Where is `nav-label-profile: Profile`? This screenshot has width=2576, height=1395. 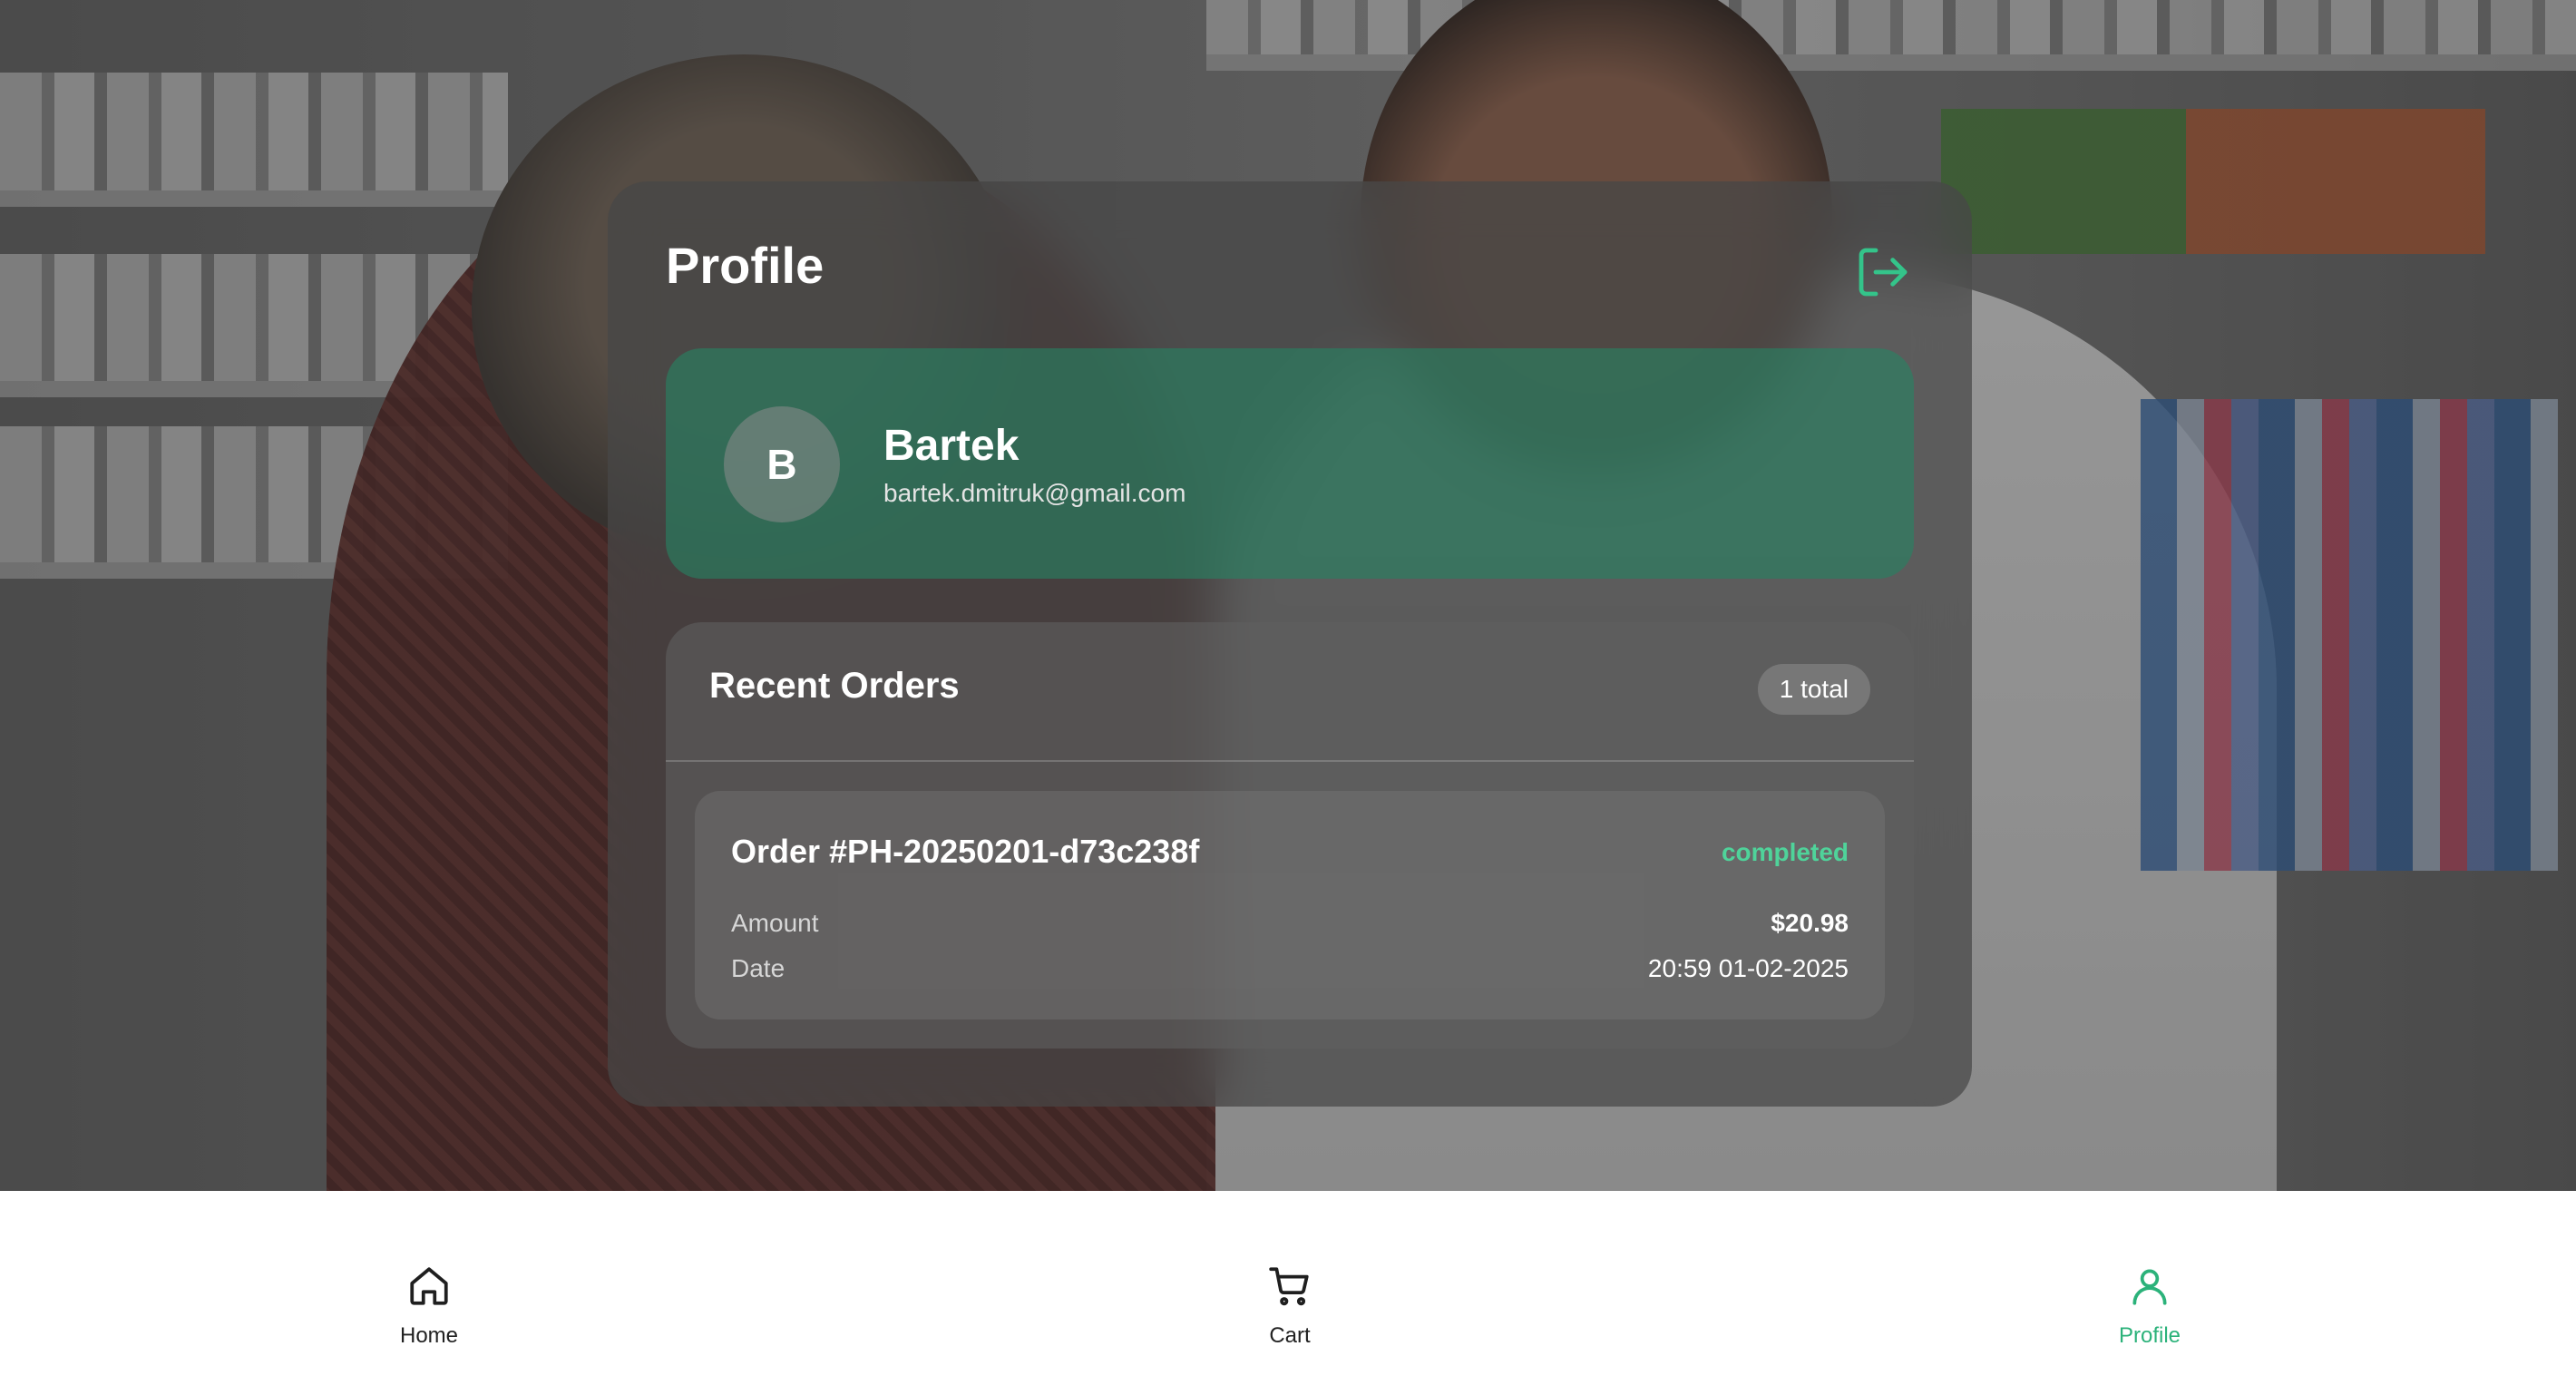
nav-label-profile: Profile is located at coordinates (2149, 1336).